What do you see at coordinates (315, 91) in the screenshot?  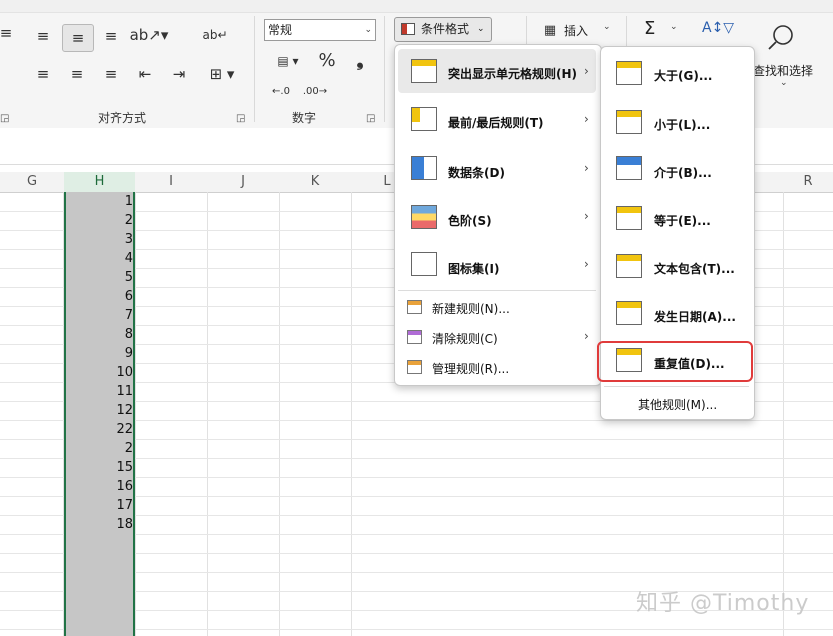 I see `decrease-decimal-icon: .00→` at bounding box center [315, 91].